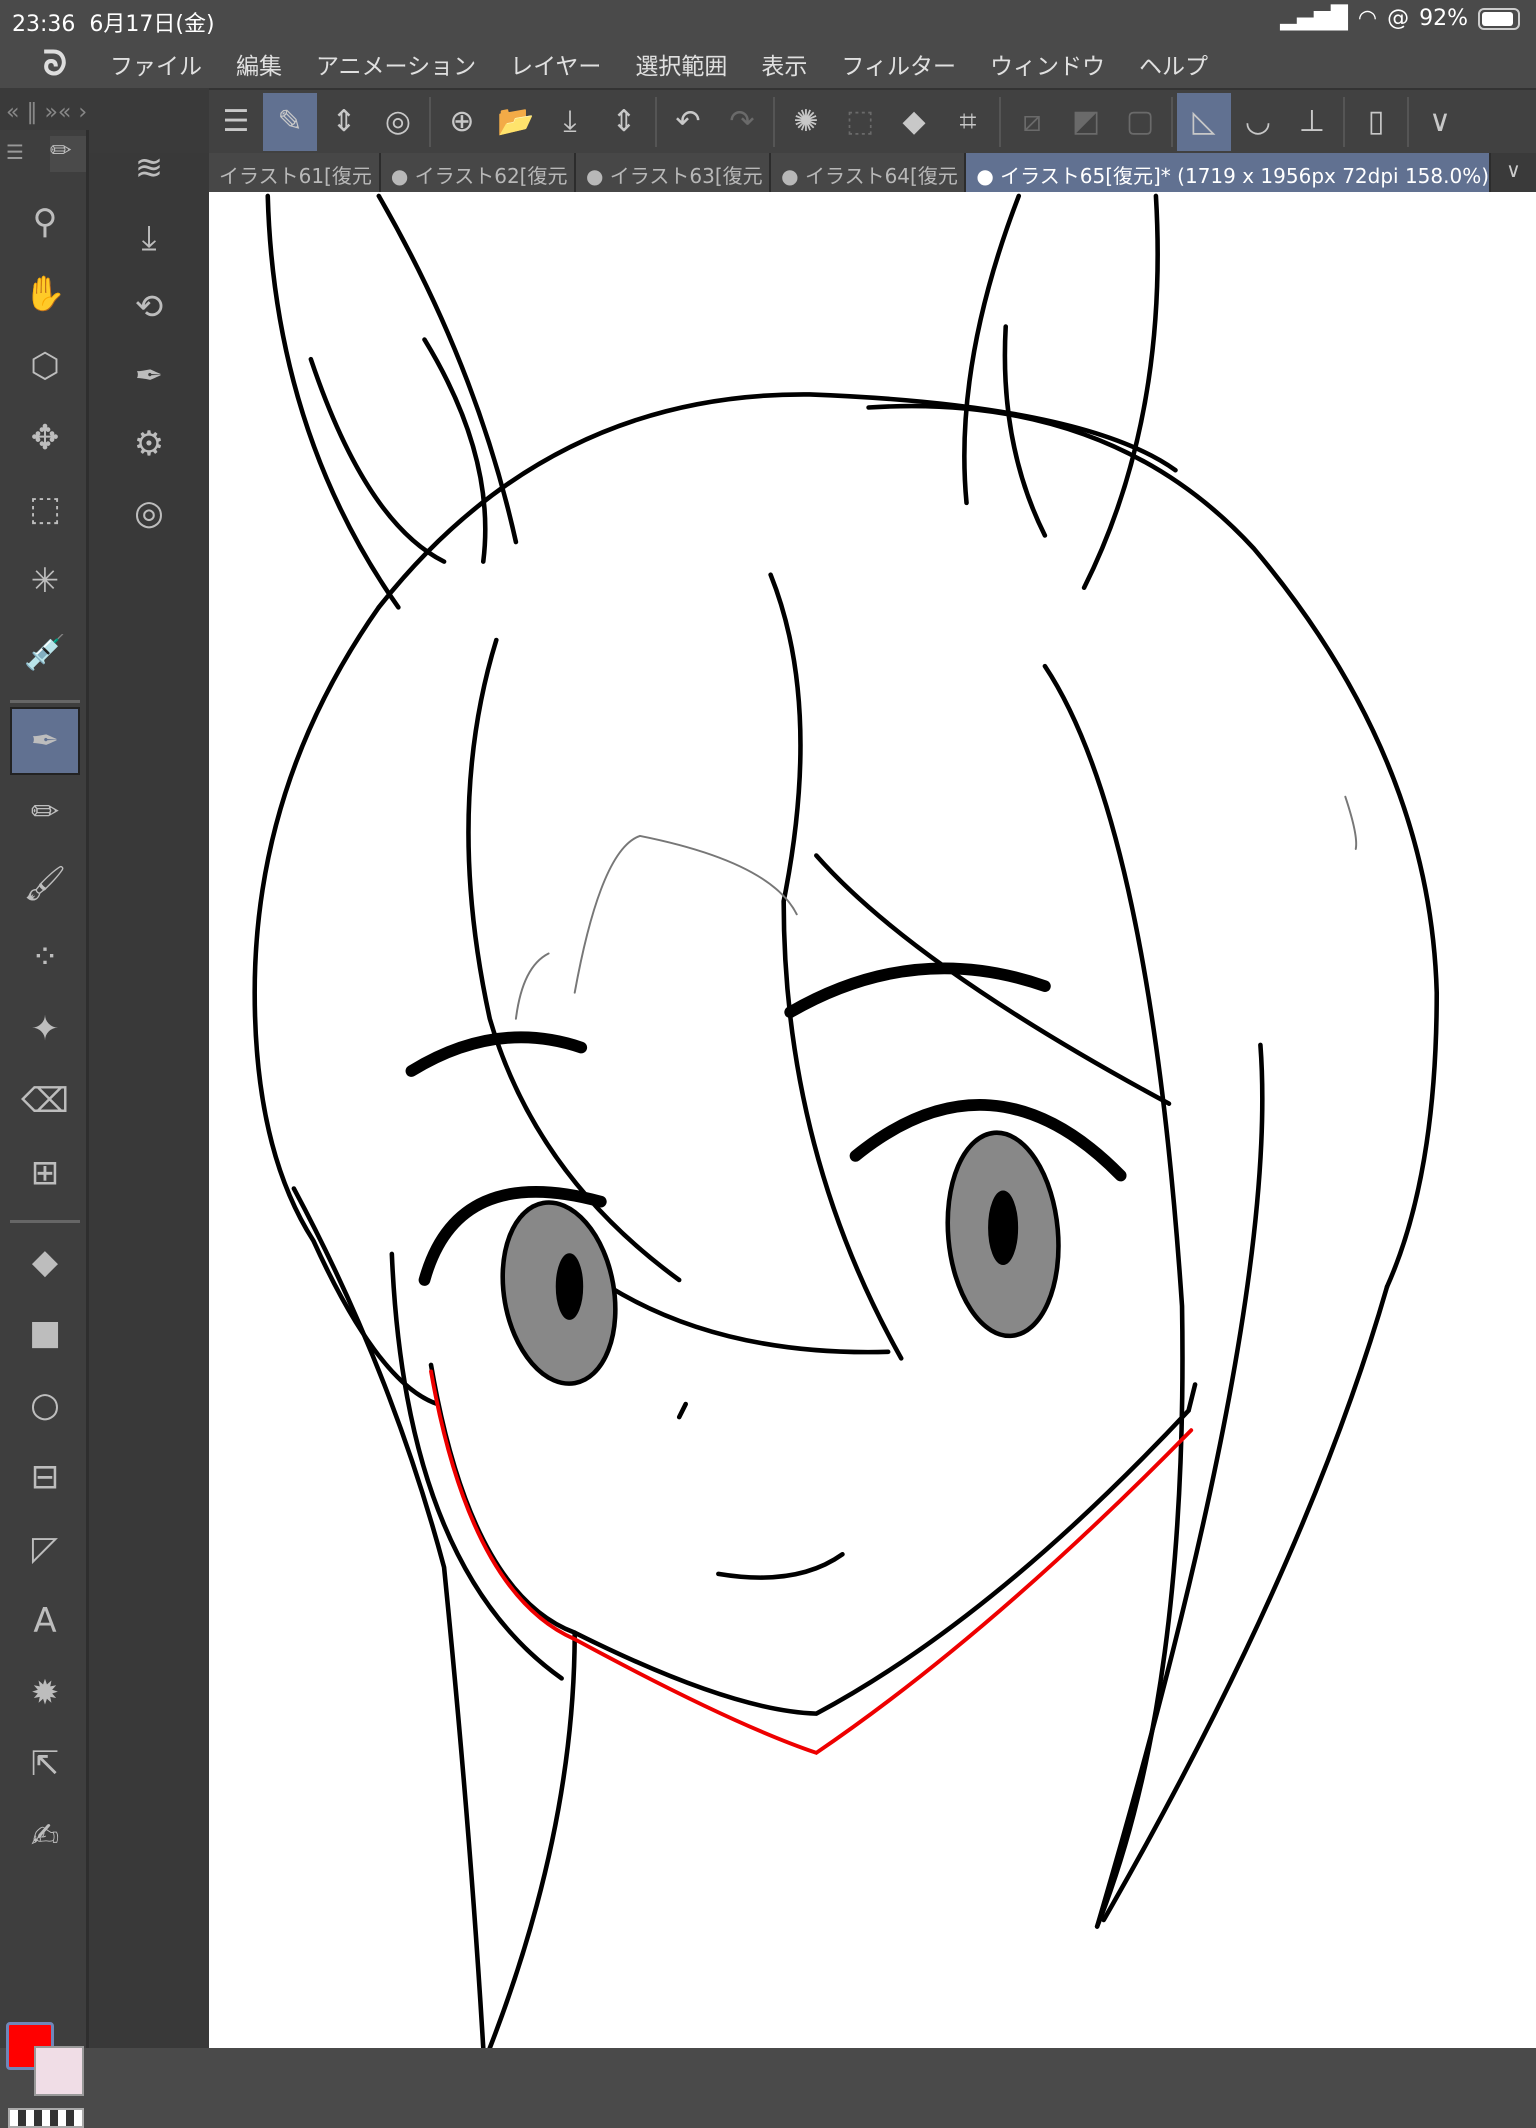 This screenshot has width=1536, height=2128. Describe the element at coordinates (570, 122) in the screenshot. I see `save-icon: ⤓` at that location.